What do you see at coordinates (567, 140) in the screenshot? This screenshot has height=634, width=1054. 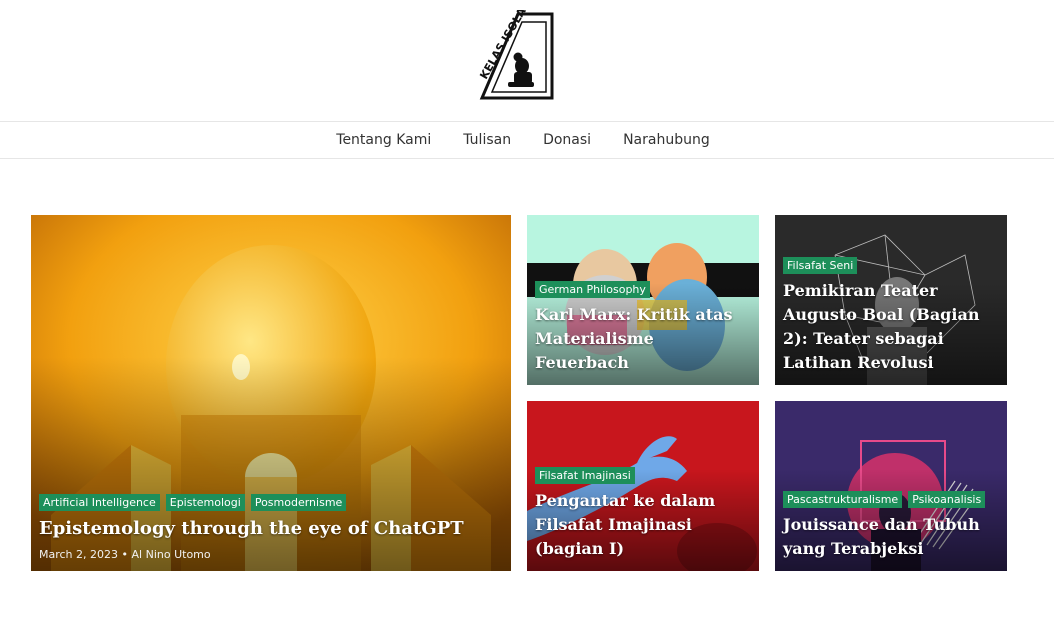 I see `nav-donasi: Donasi` at bounding box center [567, 140].